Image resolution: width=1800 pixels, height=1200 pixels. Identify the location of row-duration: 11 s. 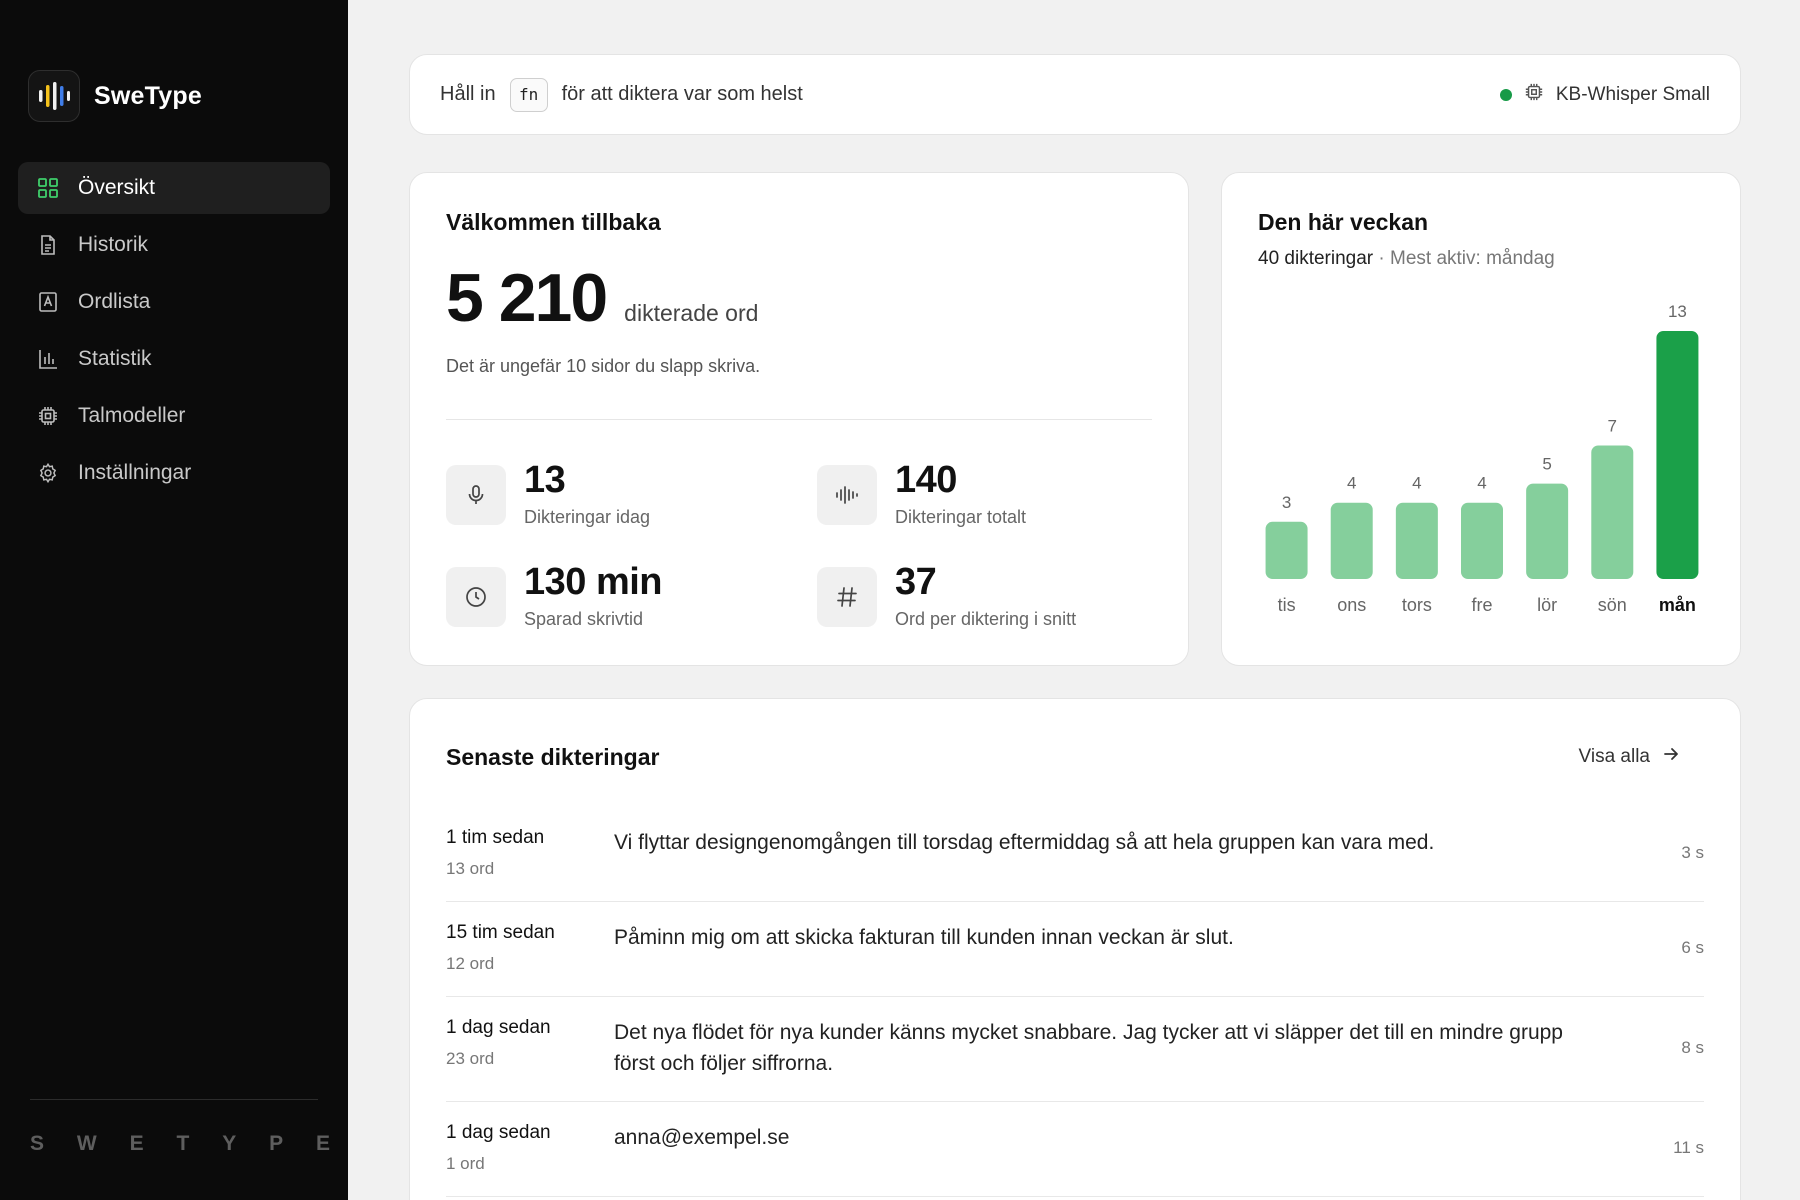
(1688, 1147).